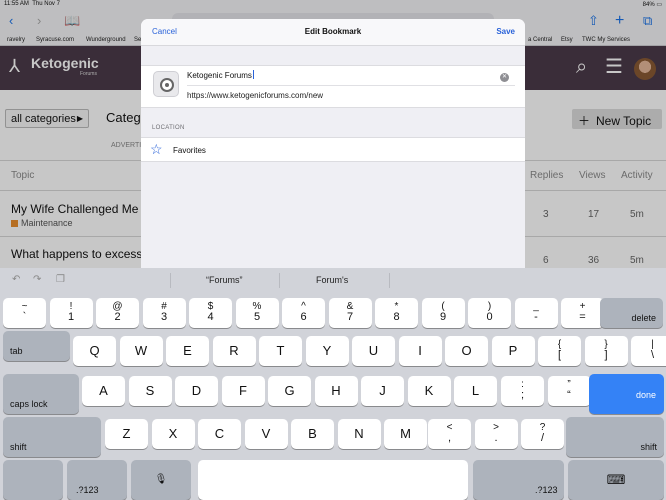 The image size is (666, 500). What do you see at coordinates (336, 391) in the screenshot?
I see `key-h: H` at bounding box center [336, 391].